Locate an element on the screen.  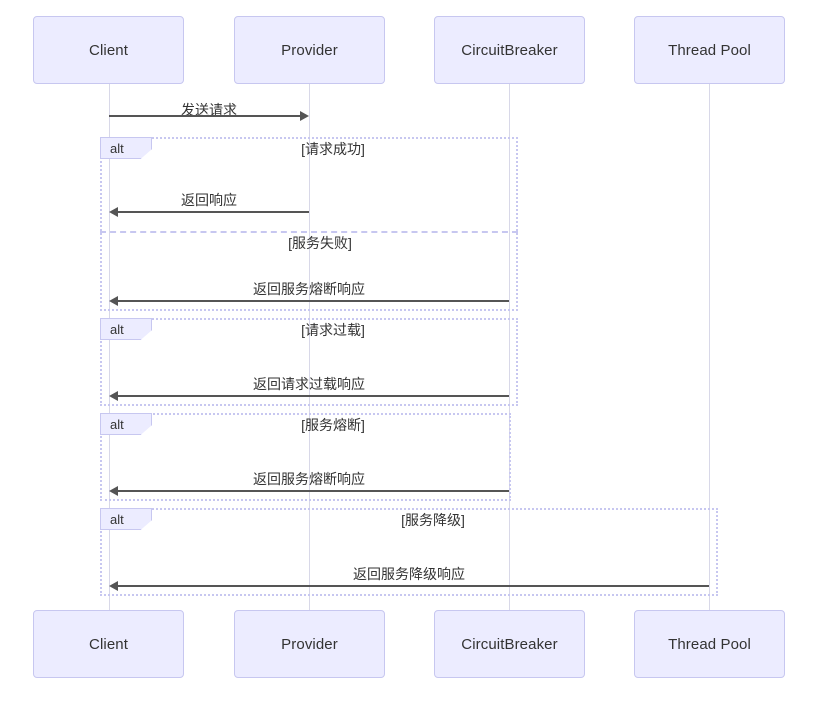
alt-fragment-4-operator-label: alt is located at coordinates (126, 519).